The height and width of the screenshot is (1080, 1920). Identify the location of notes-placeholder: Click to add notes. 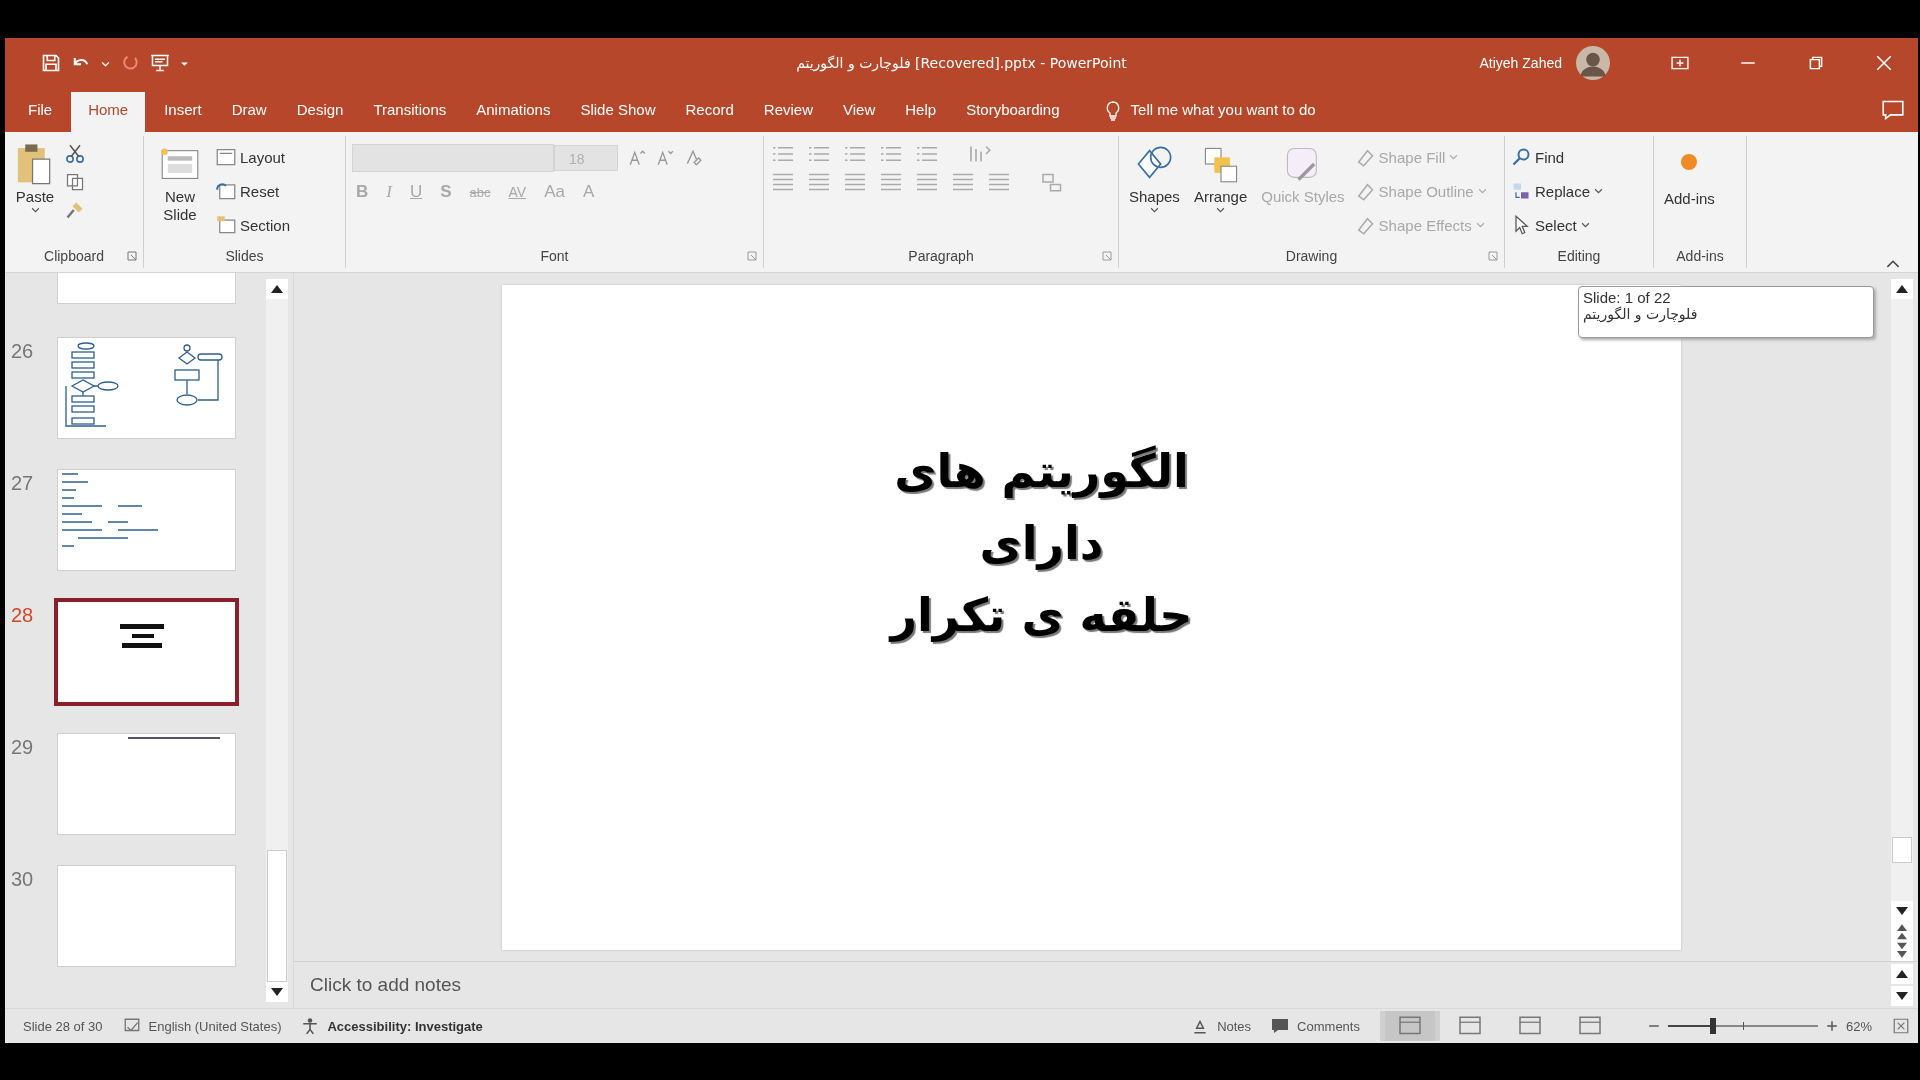
(386, 985).